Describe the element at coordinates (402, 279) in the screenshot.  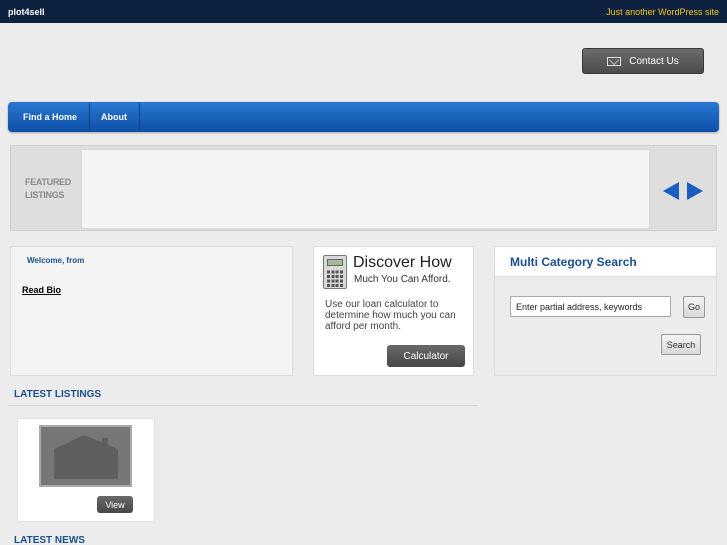
I see `calculator-subheading: Much You Can Afford.` at that location.